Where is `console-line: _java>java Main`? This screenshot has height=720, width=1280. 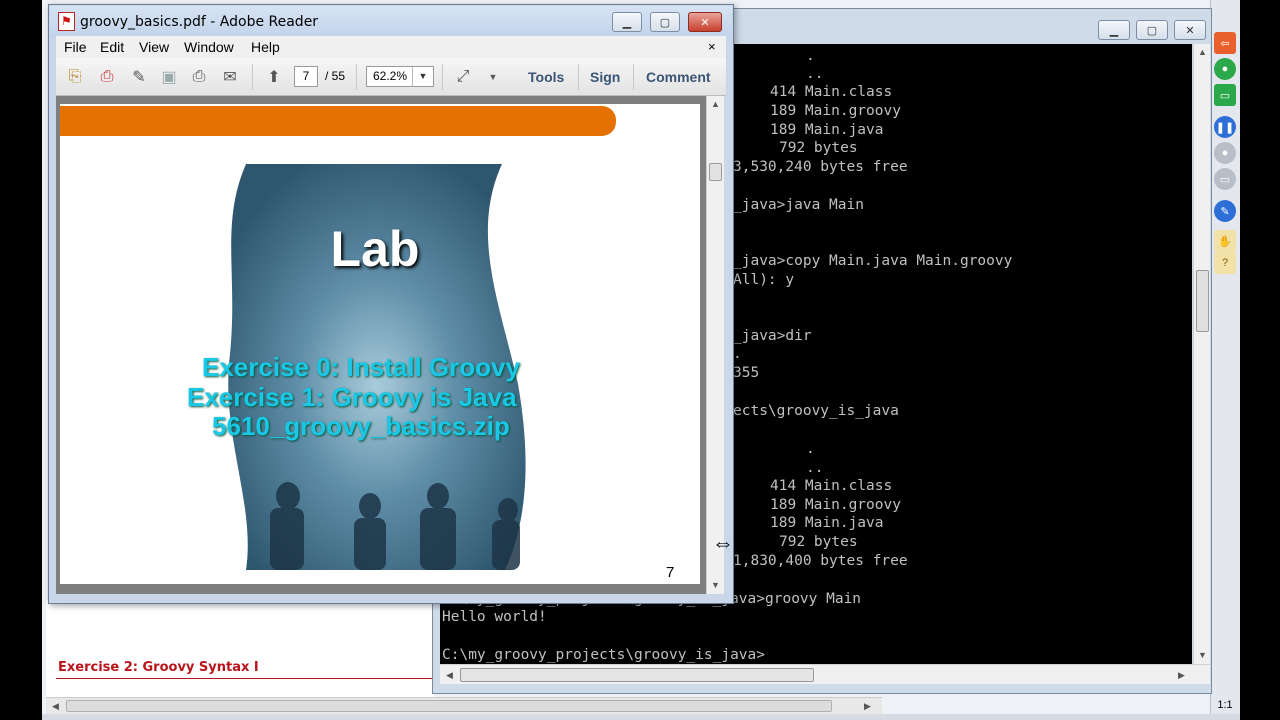
console-line: _java>java Main is located at coordinates (798, 205).